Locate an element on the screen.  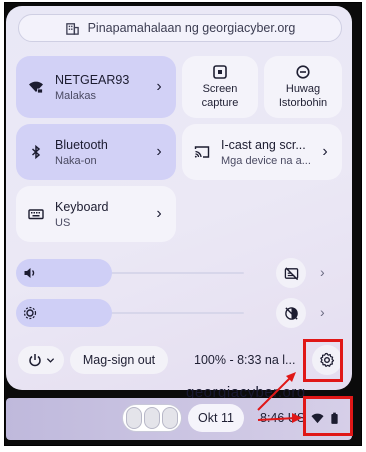
sign-out-button: Mag-sign out is located at coordinates (119, 360).